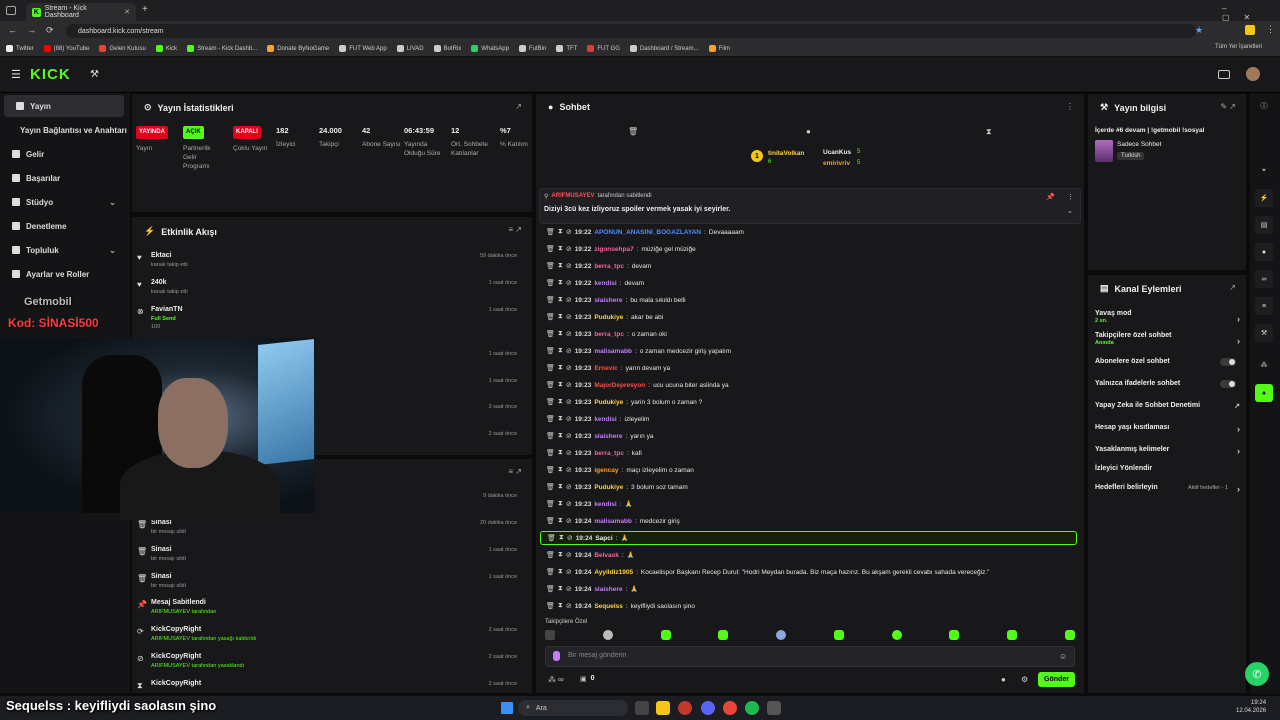 The width and height of the screenshot is (1280, 720). I want to click on pinned-menu-icon: ⋮, so click(1070, 197).